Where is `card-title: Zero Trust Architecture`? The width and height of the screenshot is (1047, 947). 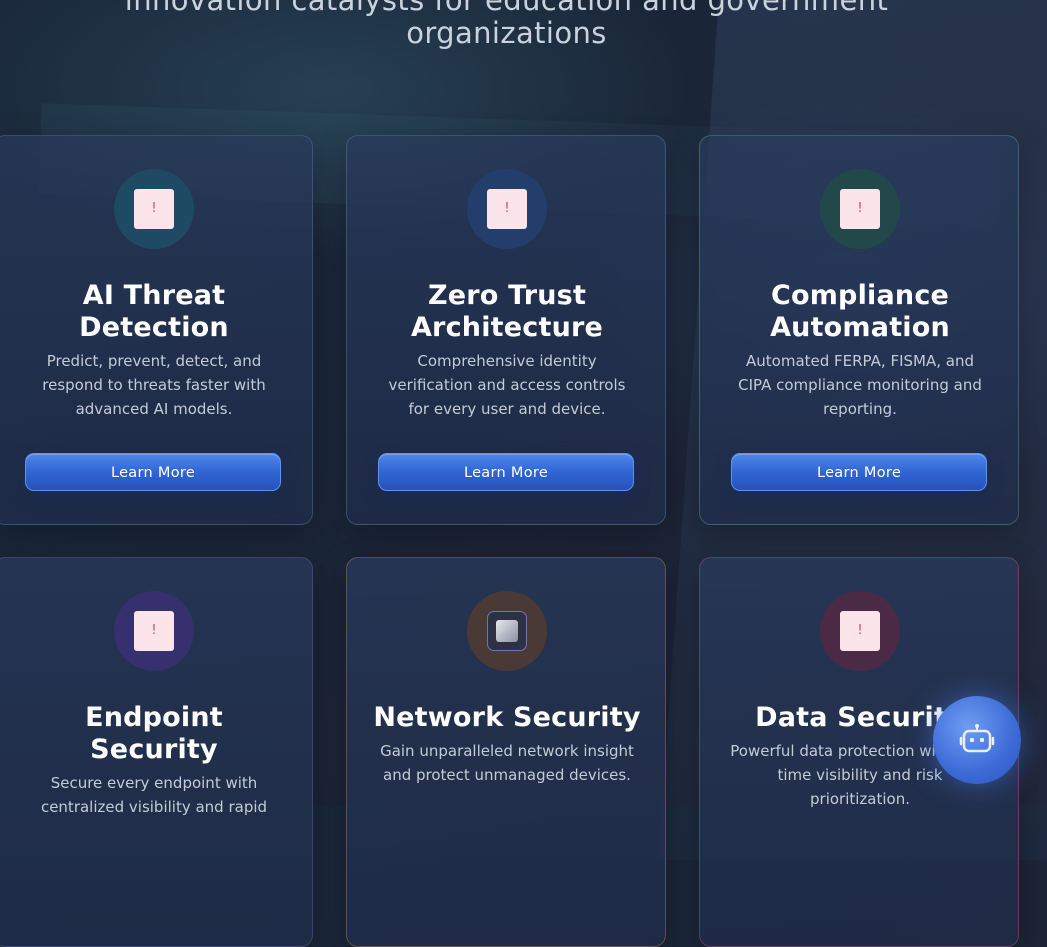
card-title: Zero Trust Architecture is located at coordinates (507, 312).